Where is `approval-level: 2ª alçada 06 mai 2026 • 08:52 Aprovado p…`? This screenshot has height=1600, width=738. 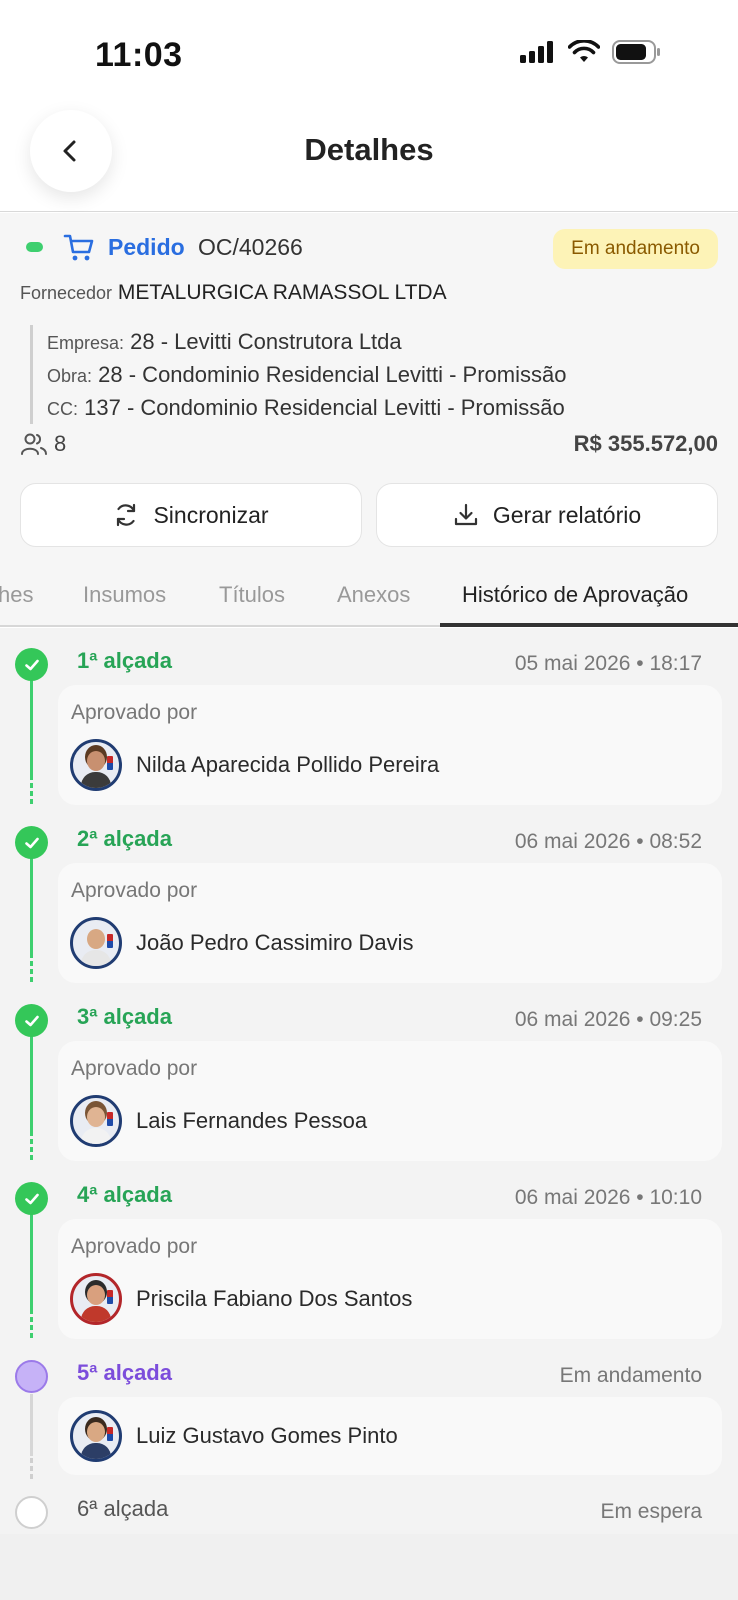 approval-level: 2ª alçada 06 mai 2026 • 08:52 Aprovado p… is located at coordinates (369, 913).